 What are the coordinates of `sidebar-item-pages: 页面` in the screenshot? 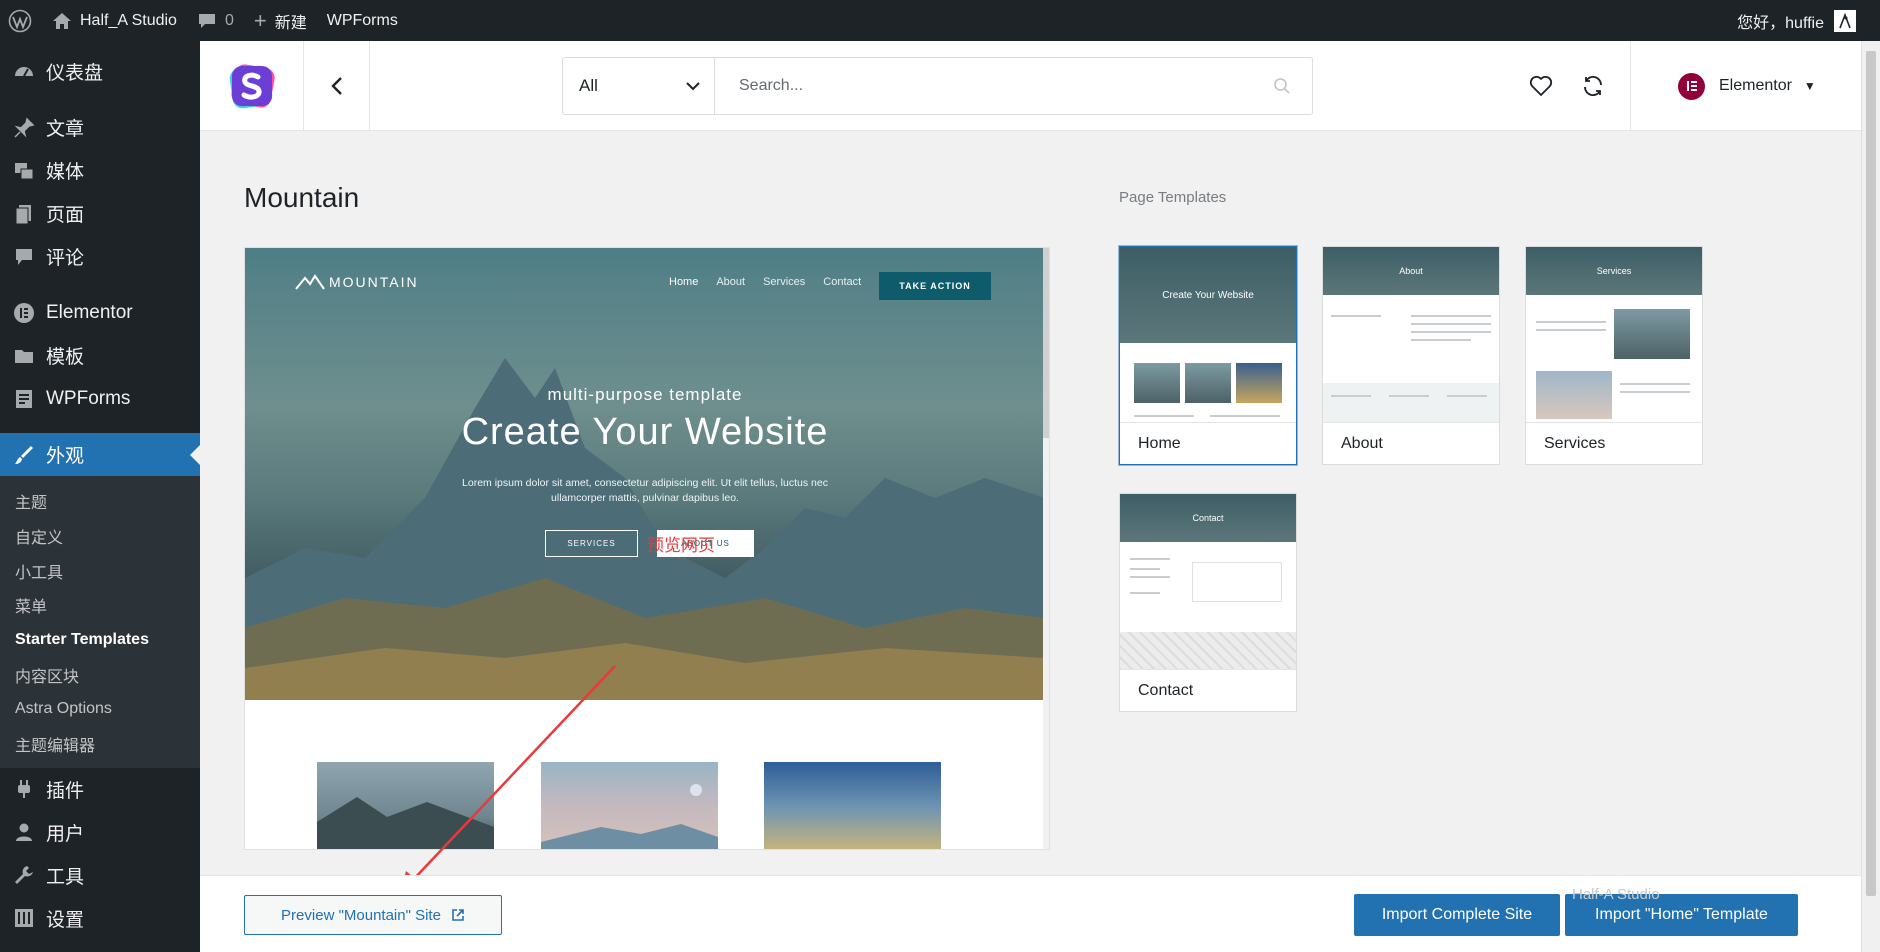 It's located at (100, 213).